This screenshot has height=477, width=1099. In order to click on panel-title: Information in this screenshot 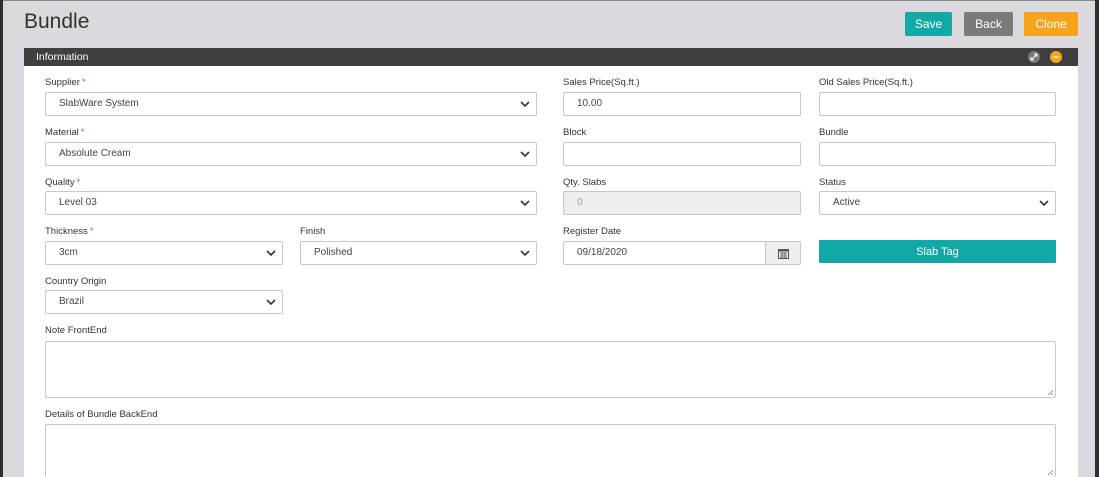, I will do `click(62, 57)`.